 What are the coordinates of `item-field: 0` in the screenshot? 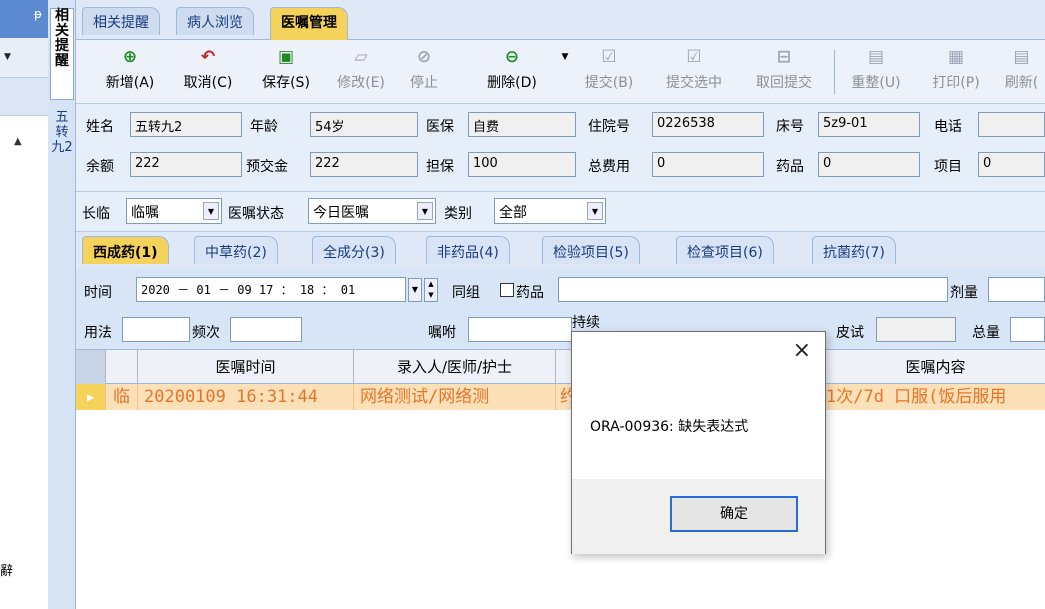 It's located at (1011, 164).